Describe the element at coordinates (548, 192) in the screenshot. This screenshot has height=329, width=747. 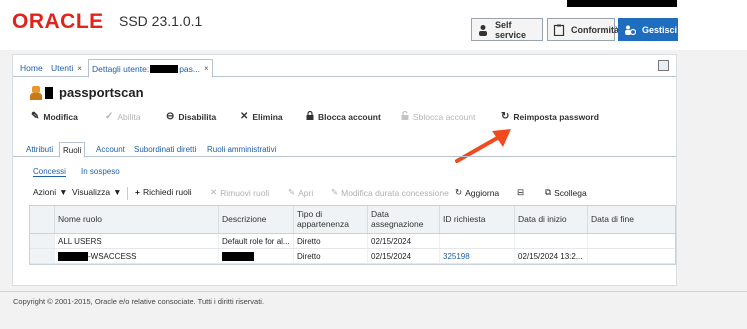
I see `detach-icon: ⧉` at that location.